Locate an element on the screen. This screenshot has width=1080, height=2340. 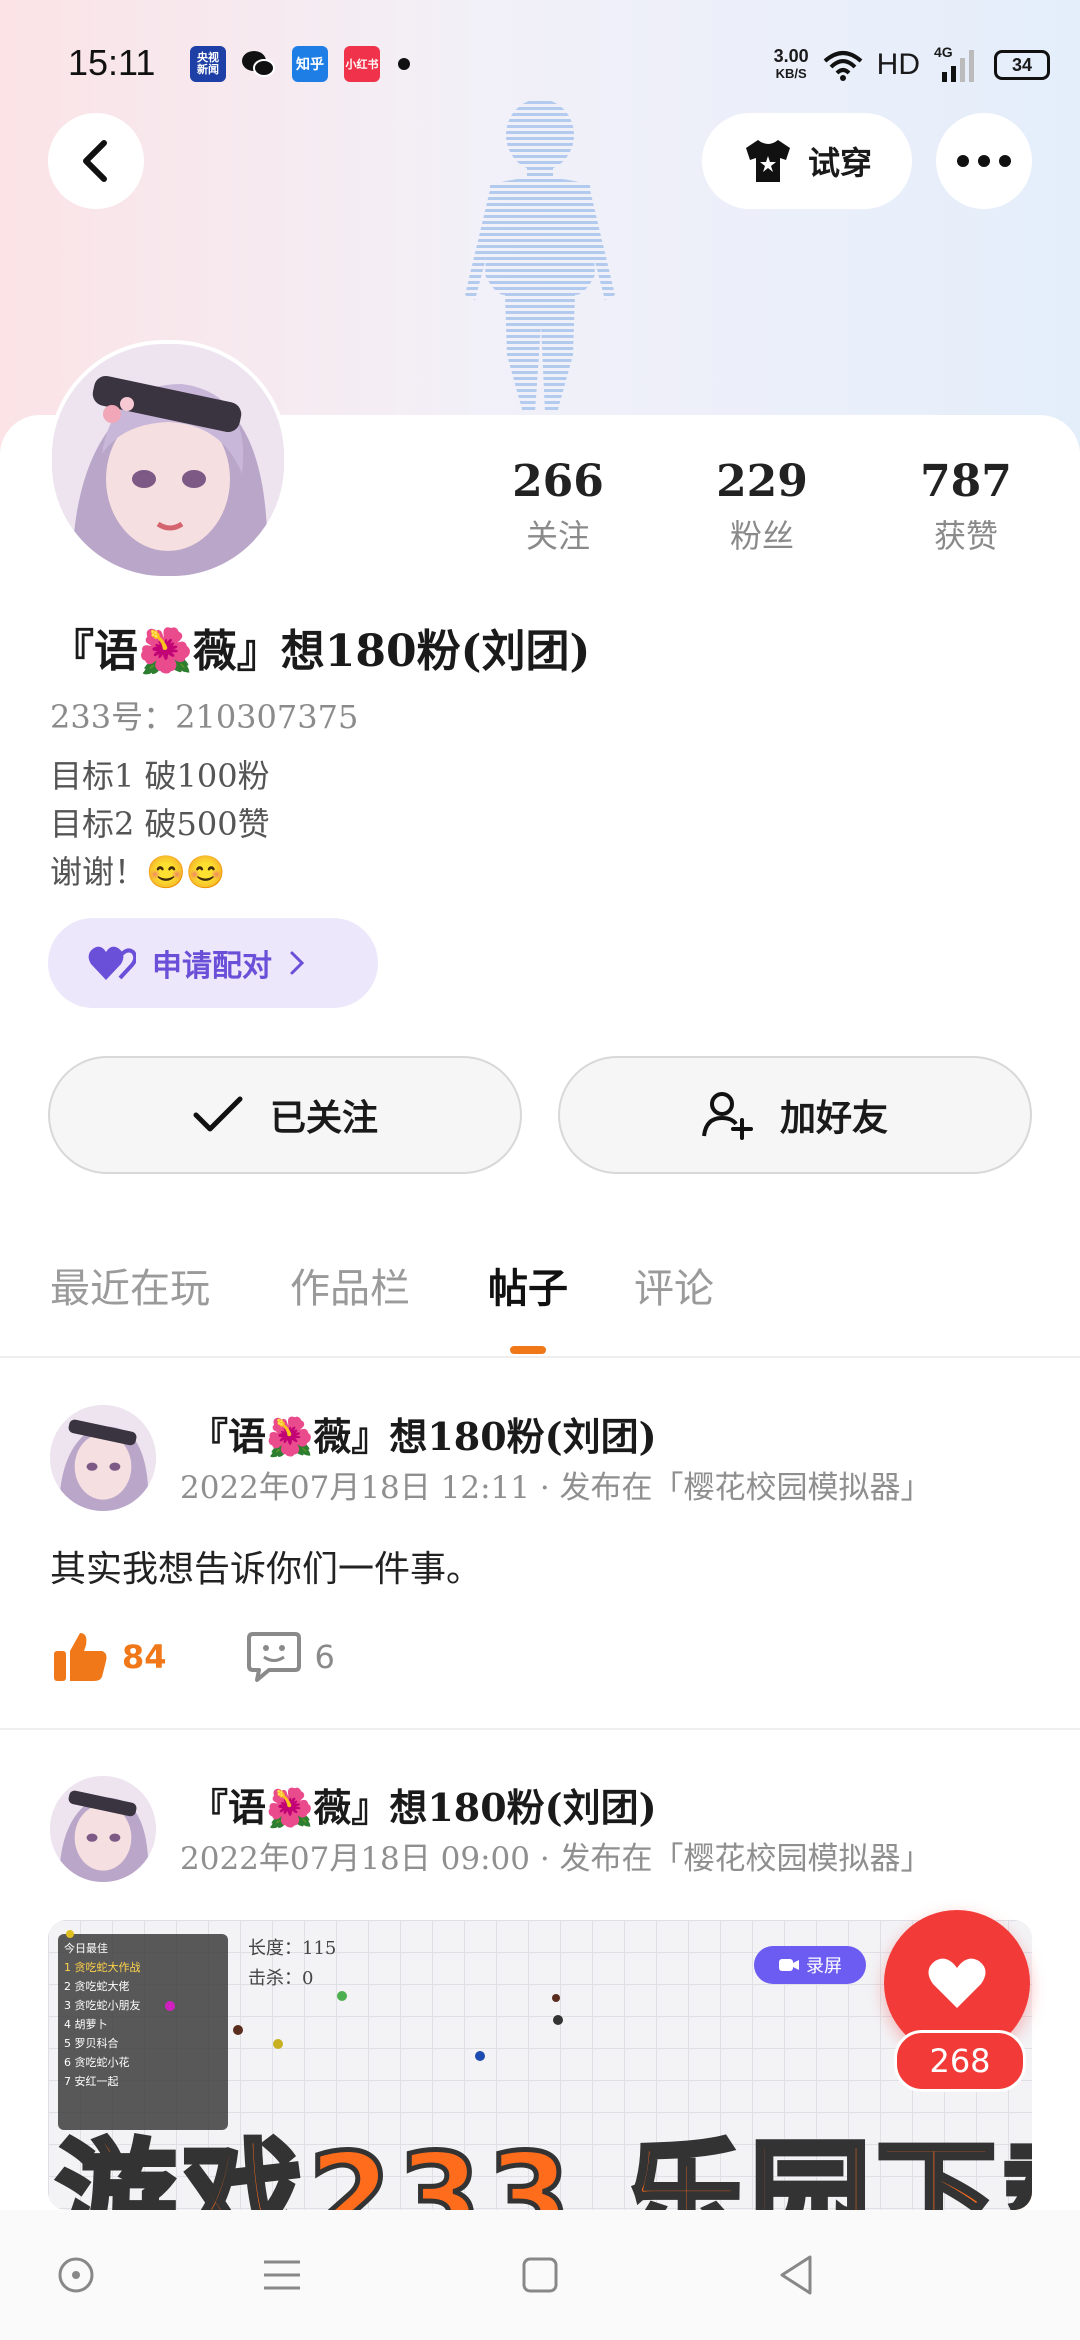
tab-recently-played: 最近在玩 is located at coordinates (130, 1285).